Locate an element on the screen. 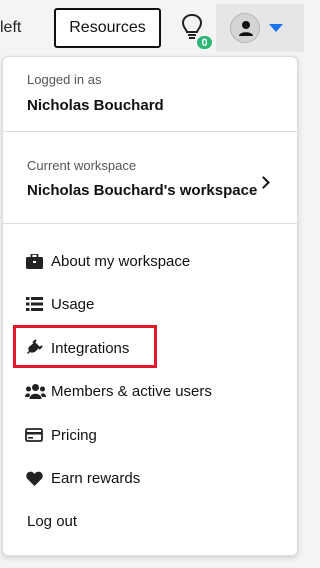 The height and width of the screenshot is (568, 320). workspace-caption: Current workspace is located at coordinates (82, 165).